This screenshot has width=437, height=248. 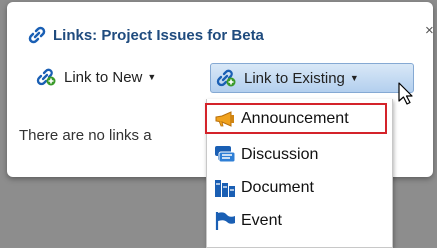 I want to click on document-icon, so click(x=225, y=188).